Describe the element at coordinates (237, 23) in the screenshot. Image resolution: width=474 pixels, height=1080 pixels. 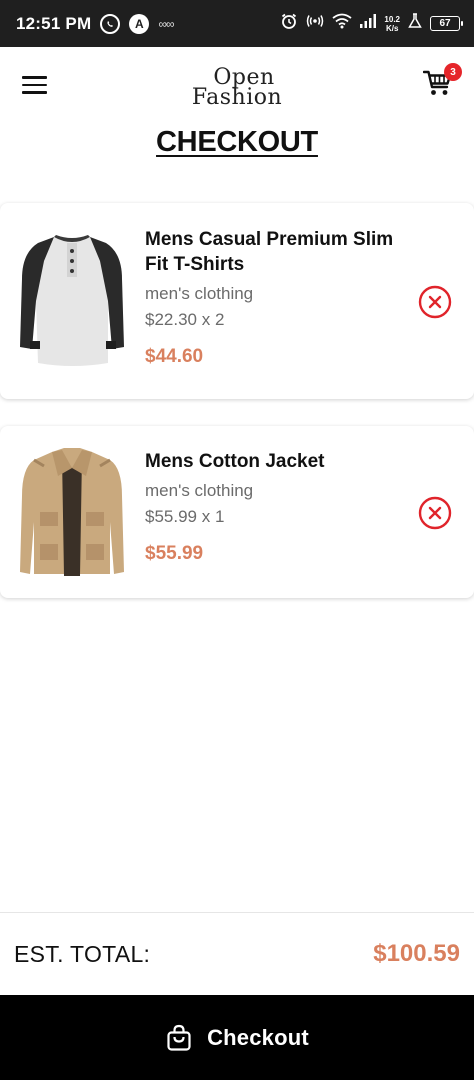
I see `status-bar: 12:51 PM A ∞∞ 10.2 K/s 67` at that location.